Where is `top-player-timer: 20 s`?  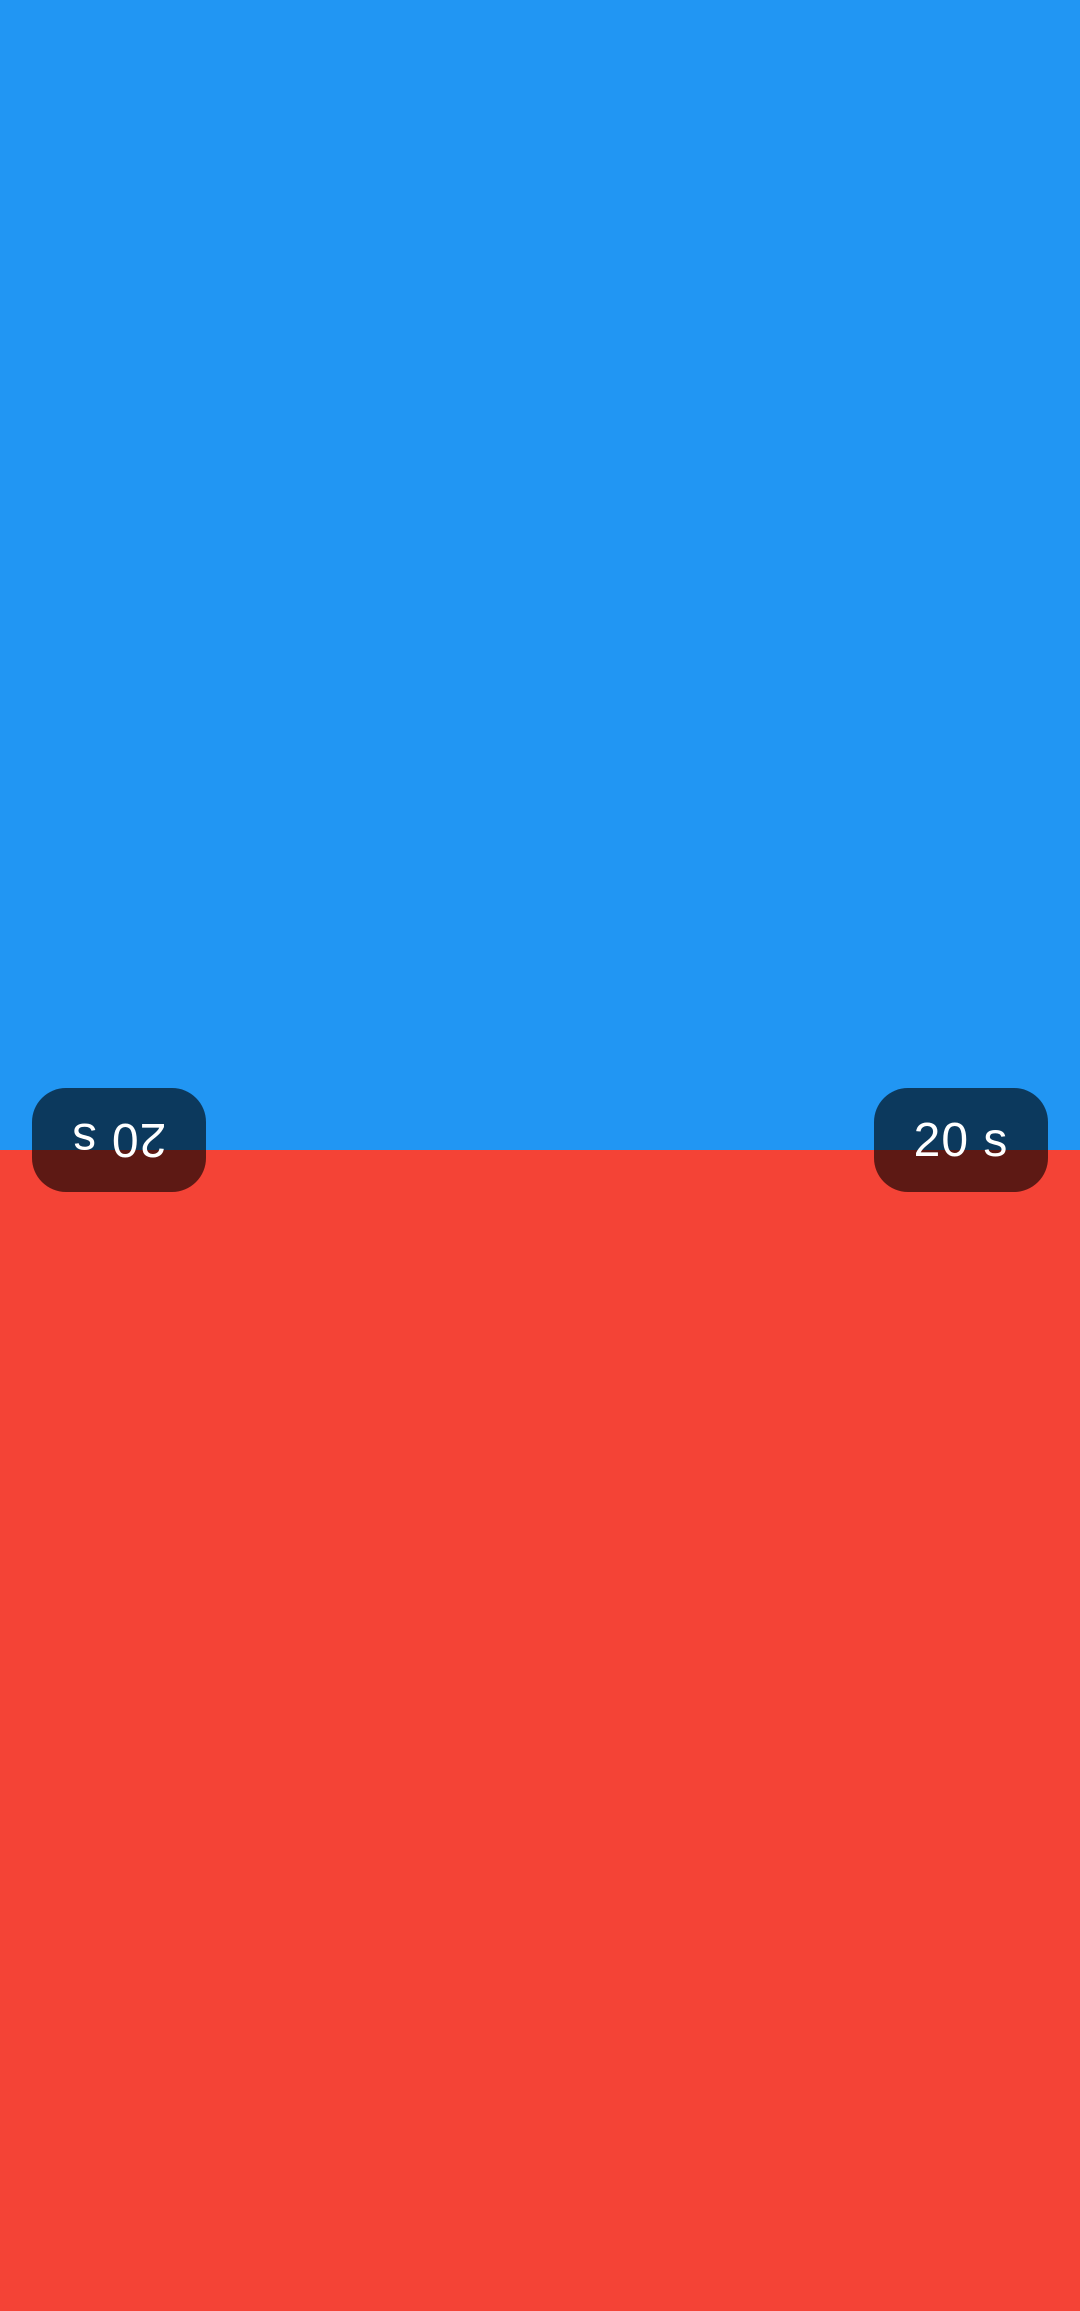 top-player-timer: 20 s is located at coordinates (119, 1140).